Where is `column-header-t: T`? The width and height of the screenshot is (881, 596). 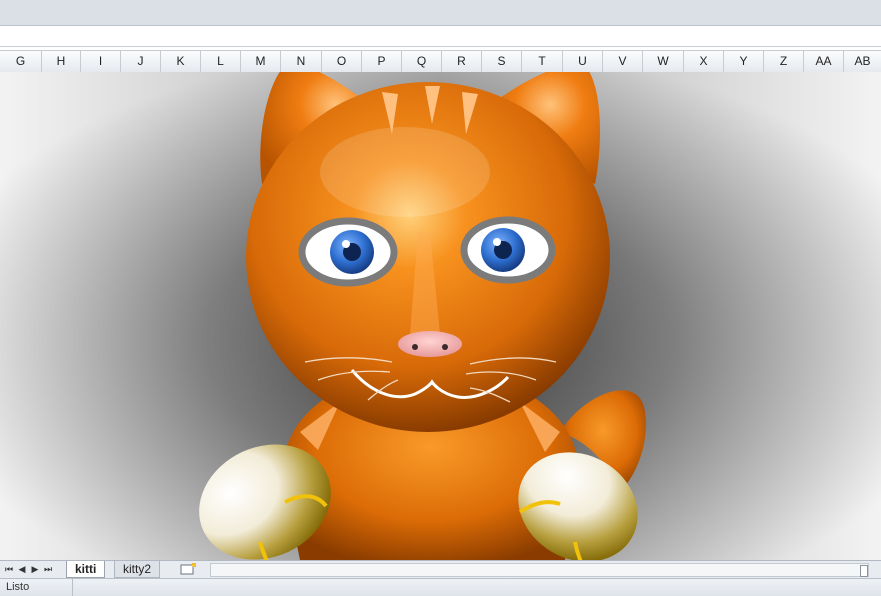
column-header-t: T is located at coordinates (542, 61).